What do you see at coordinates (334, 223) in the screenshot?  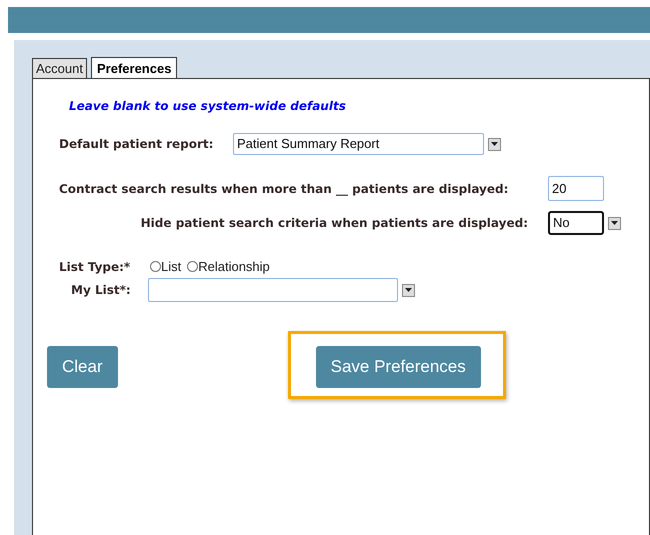 I see `field-label: Hide patient search criteria when patients are displayed:` at bounding box center [334, 223].